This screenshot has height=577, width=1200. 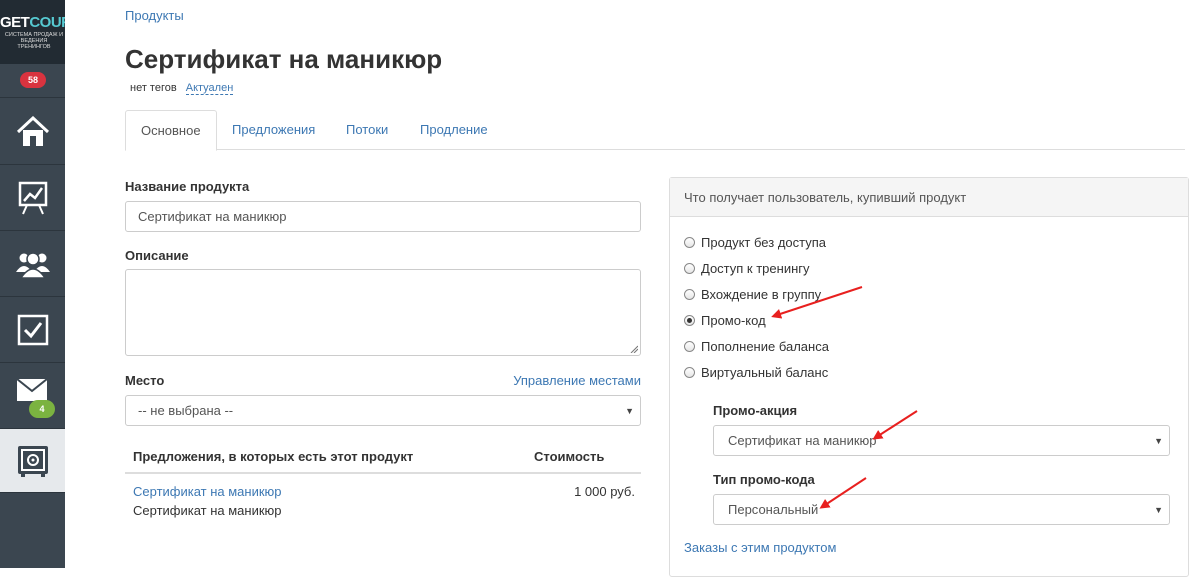 I want to click on radio-virtual-balance, so click(x=689, y=372).